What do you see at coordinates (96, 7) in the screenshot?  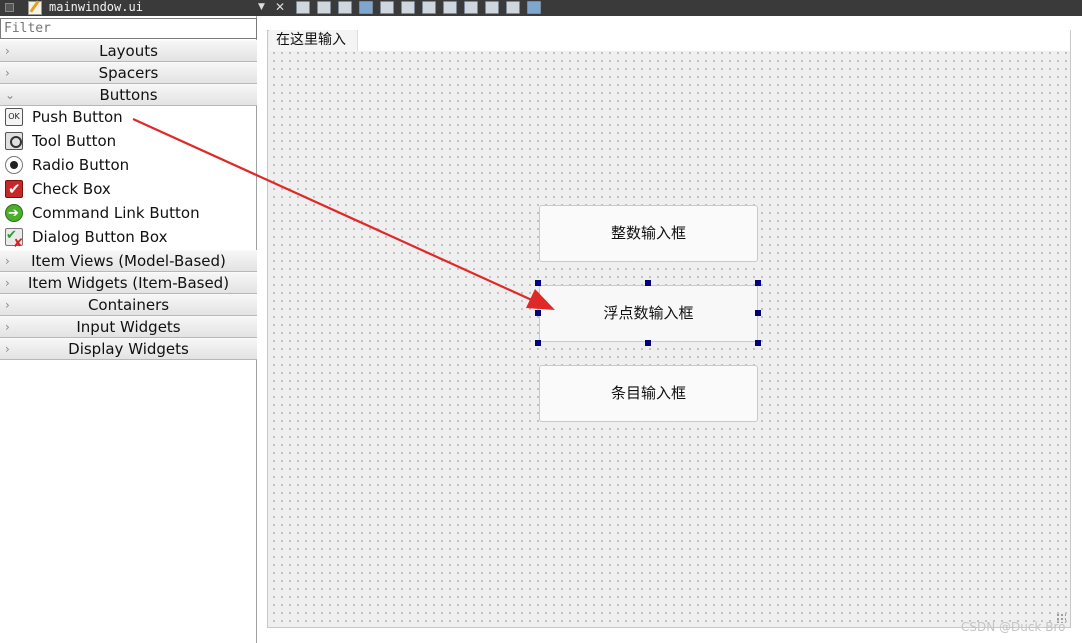 I see `file-name: mainwindow.ui` at bounding box center [96, 7].